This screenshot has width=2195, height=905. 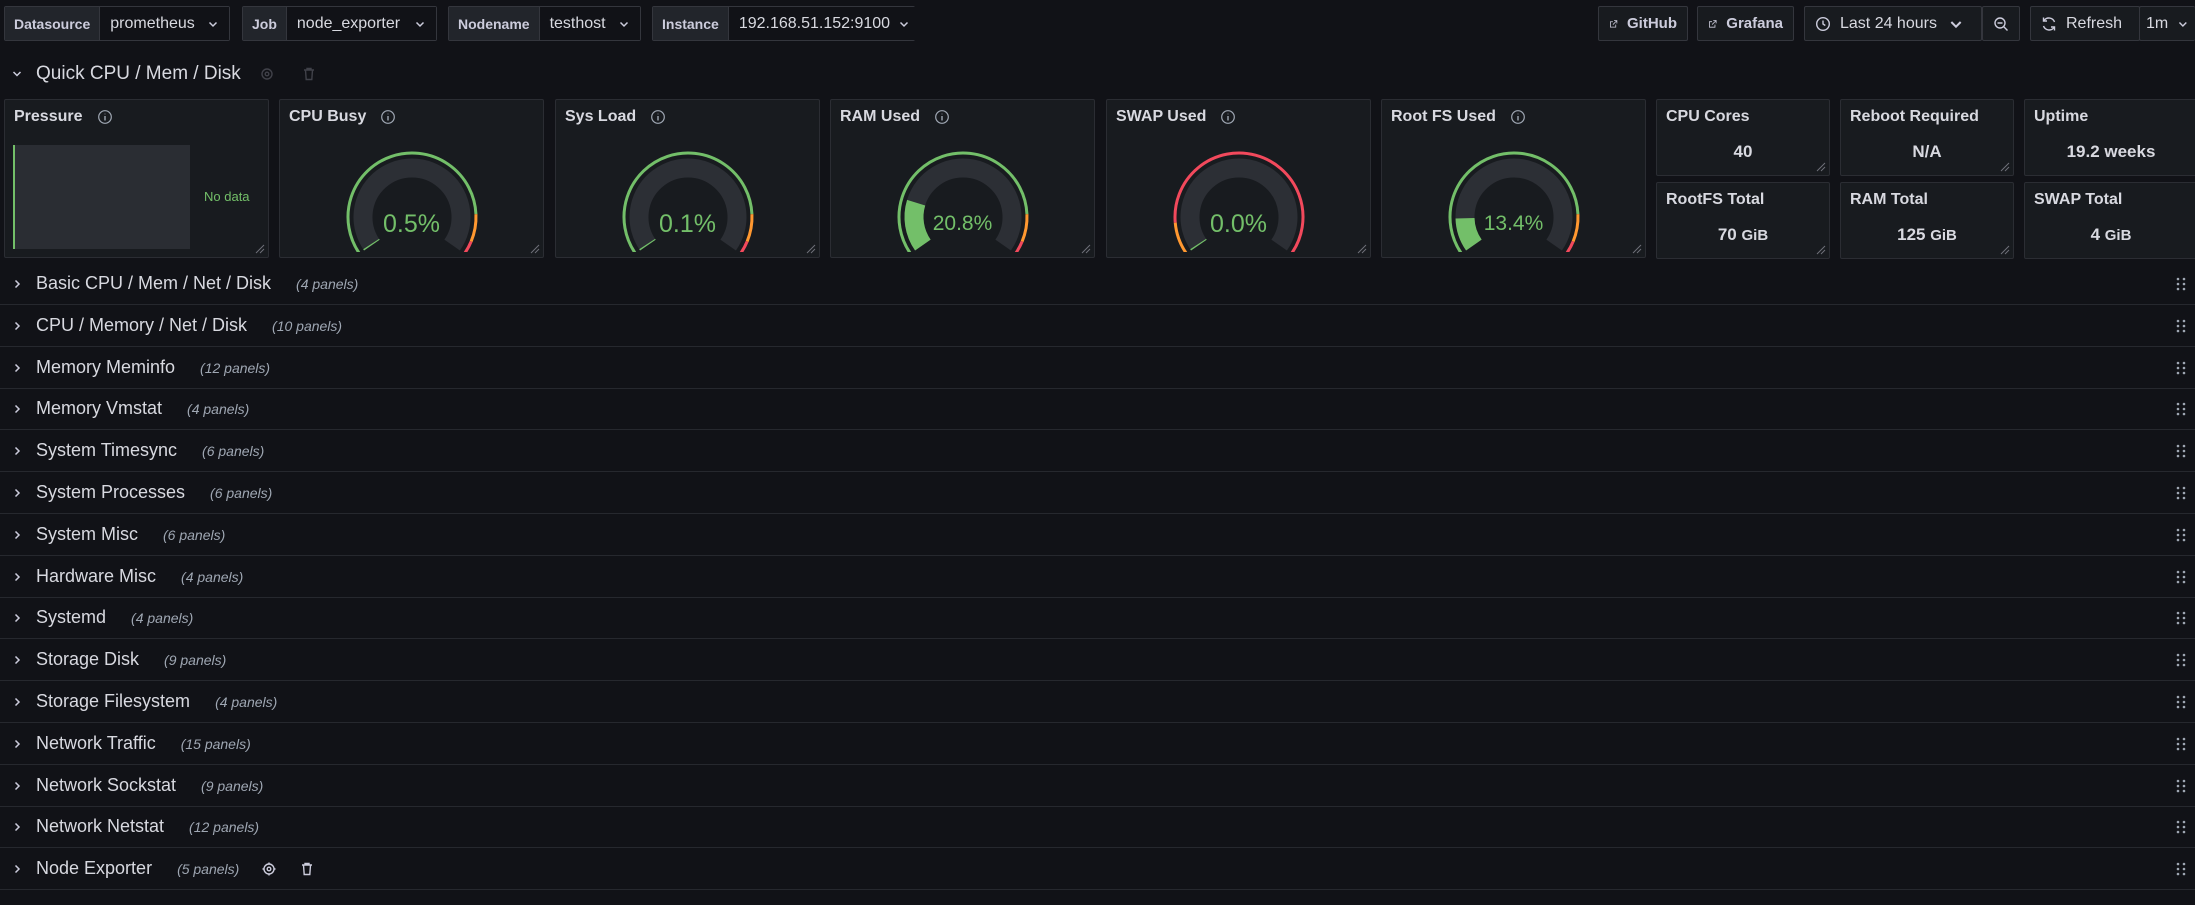 I want to click on row-header-quick: Quick CPU / Mem / Disk, so click(x=200, y=74).